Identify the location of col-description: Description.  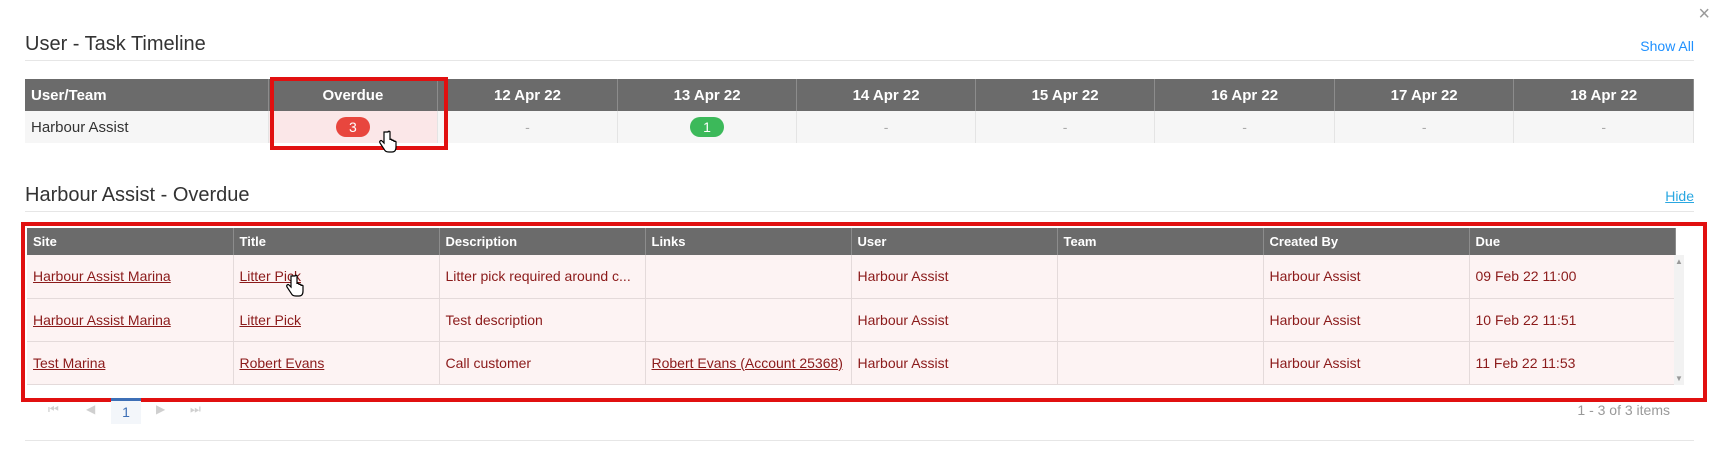
(542, 241).